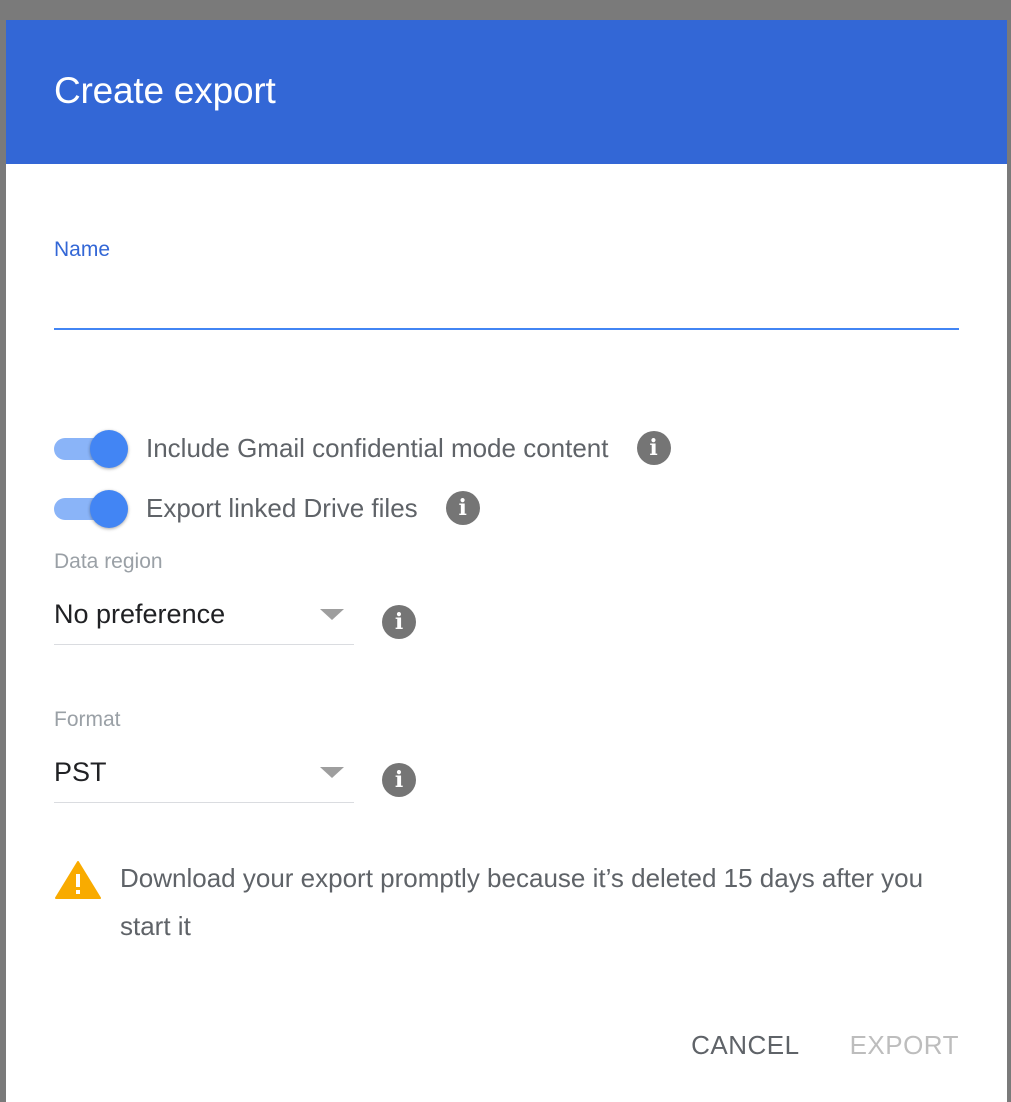 This screenshot has height=1102, width=1011. What do you see at coordinates (80, 772) in the screenshot?
I see `format-value: PST` at bounding box center [80, 772].